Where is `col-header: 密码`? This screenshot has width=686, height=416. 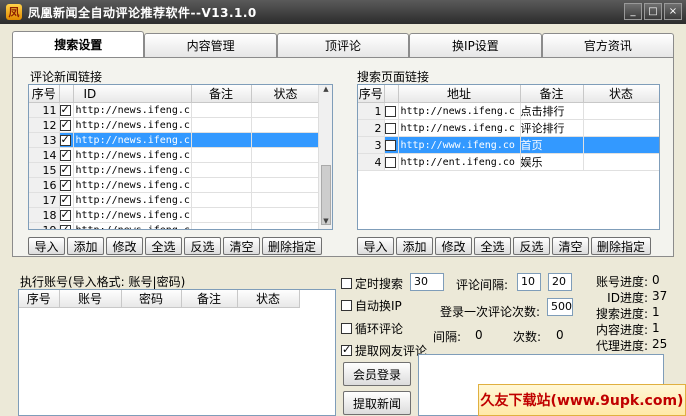
col-header: 密码 is located at coordinates (151, 299).